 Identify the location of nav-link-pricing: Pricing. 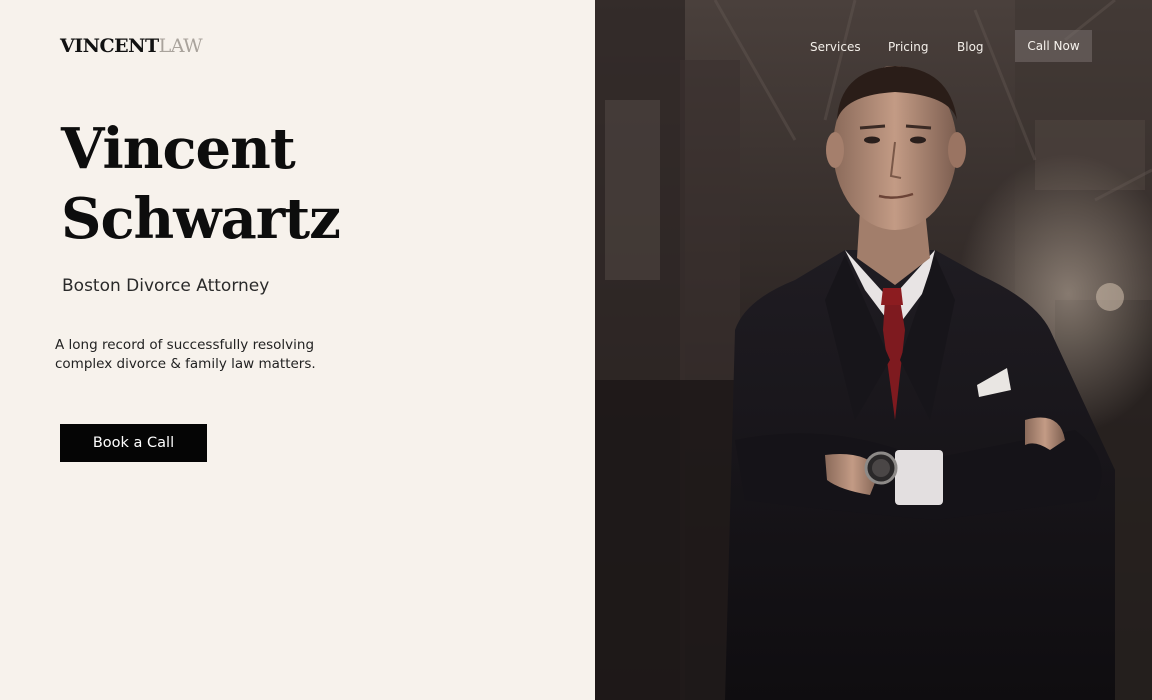
(908, 47).